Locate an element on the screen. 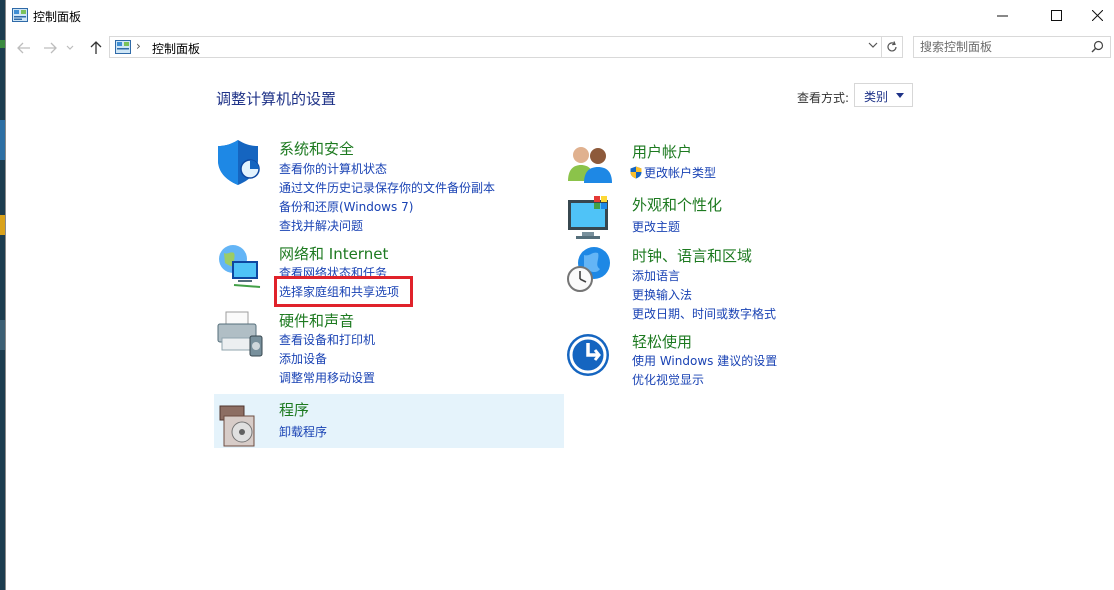  link-change-date-time-format: 更改日期、时间或数字格式 is located at coordinates (704, 313).